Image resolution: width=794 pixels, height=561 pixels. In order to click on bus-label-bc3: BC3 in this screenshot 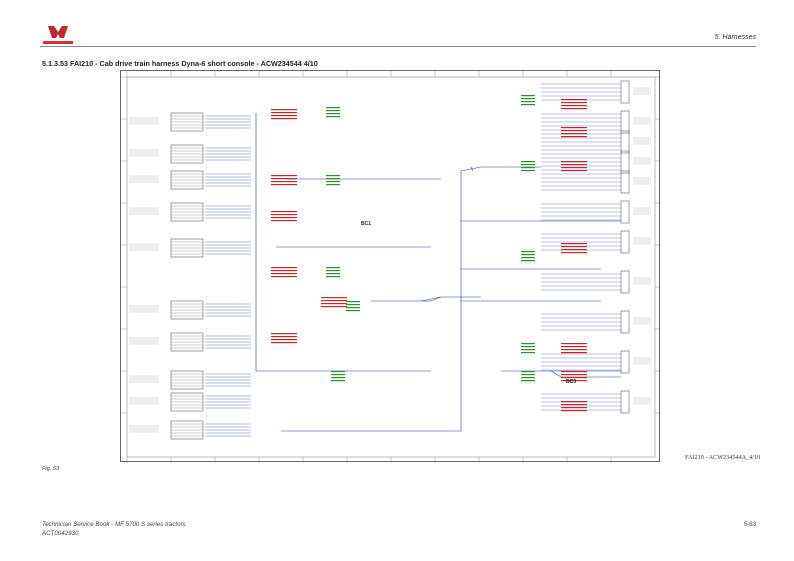, I will do `click(571, 382)`.